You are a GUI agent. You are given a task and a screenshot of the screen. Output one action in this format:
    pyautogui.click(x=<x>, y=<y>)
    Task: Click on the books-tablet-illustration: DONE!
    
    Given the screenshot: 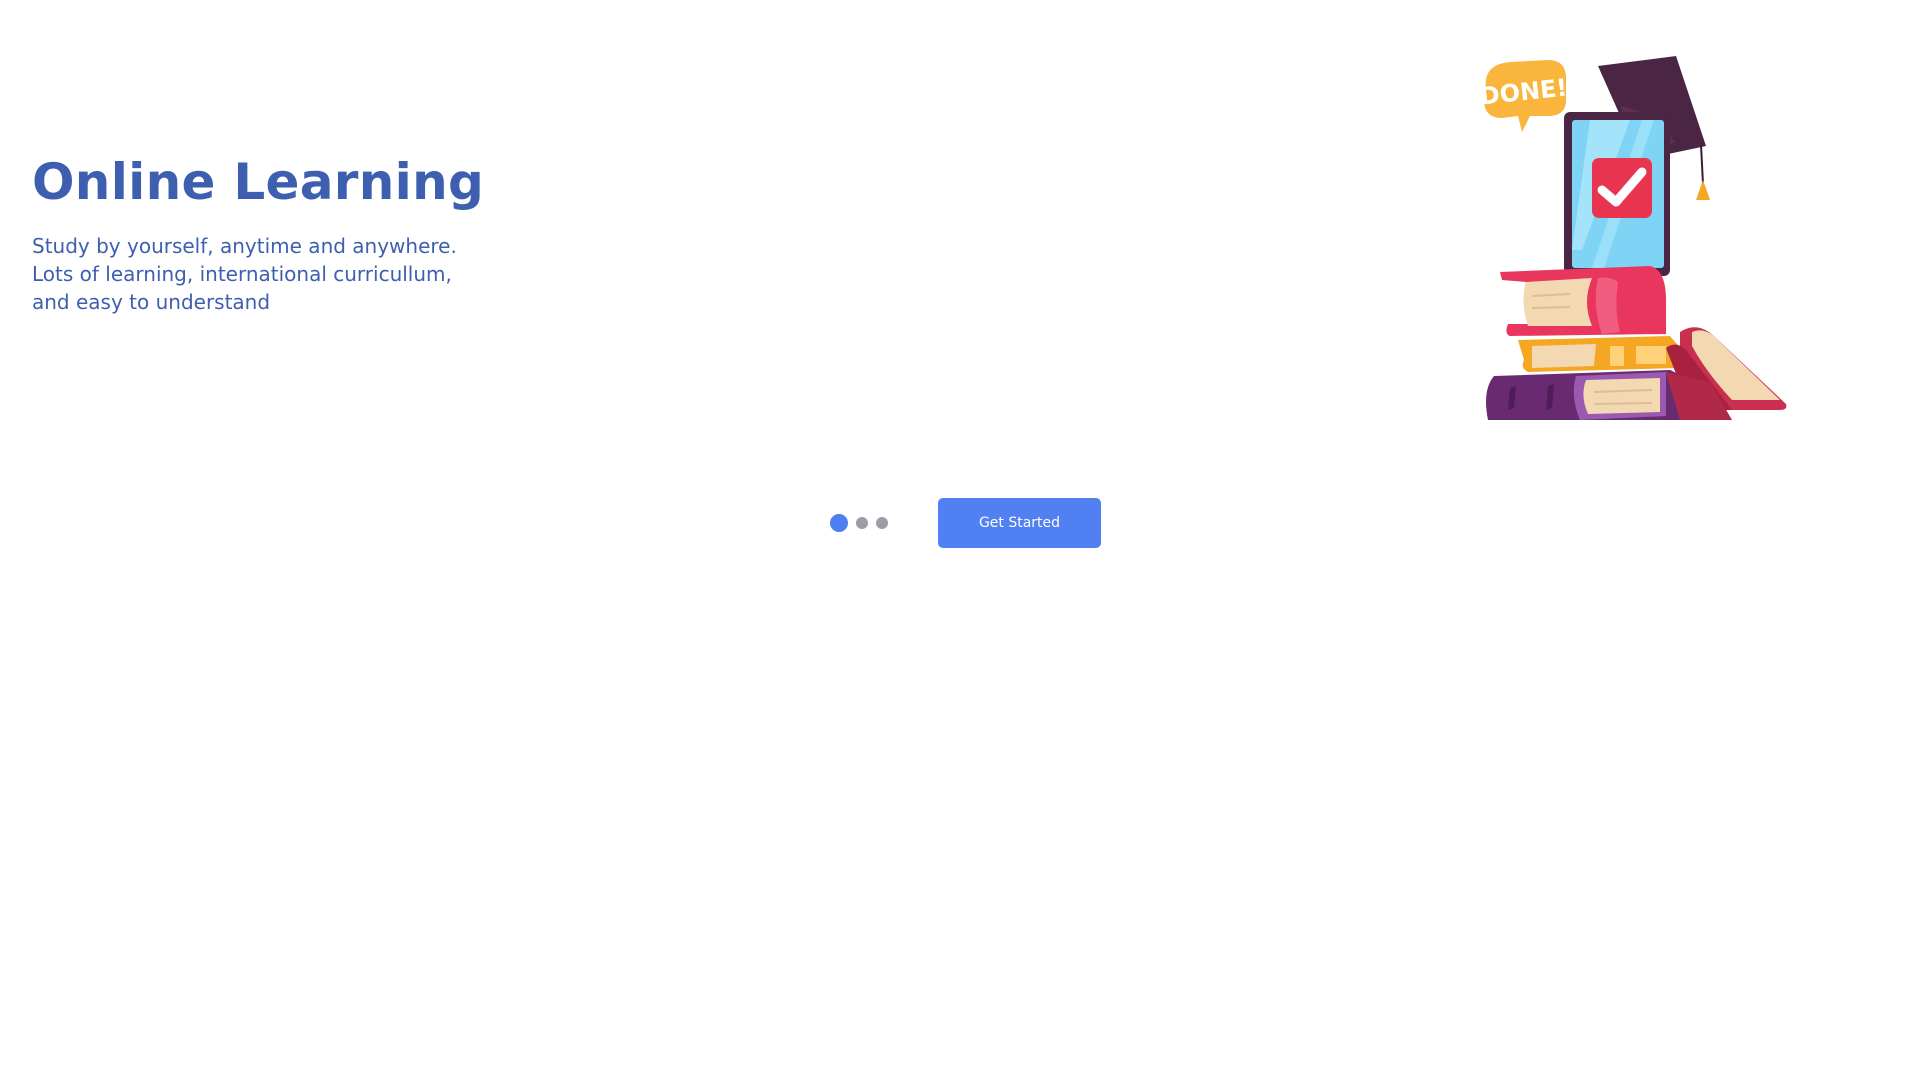 What is the action you would take?
    pyautogui.click(x=1632, y=238)
    